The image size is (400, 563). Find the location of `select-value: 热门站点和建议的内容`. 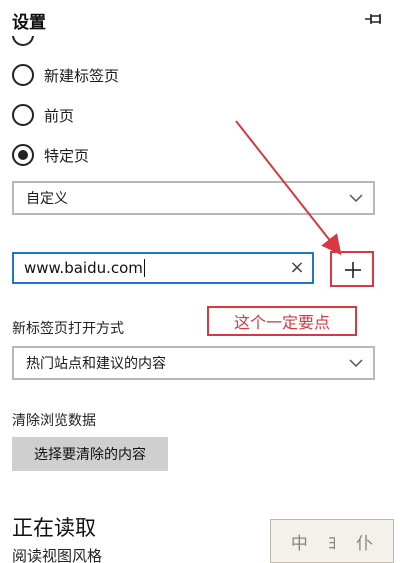

select-value: 热门站点和建议的内容 is located at coordinates (96, 364).